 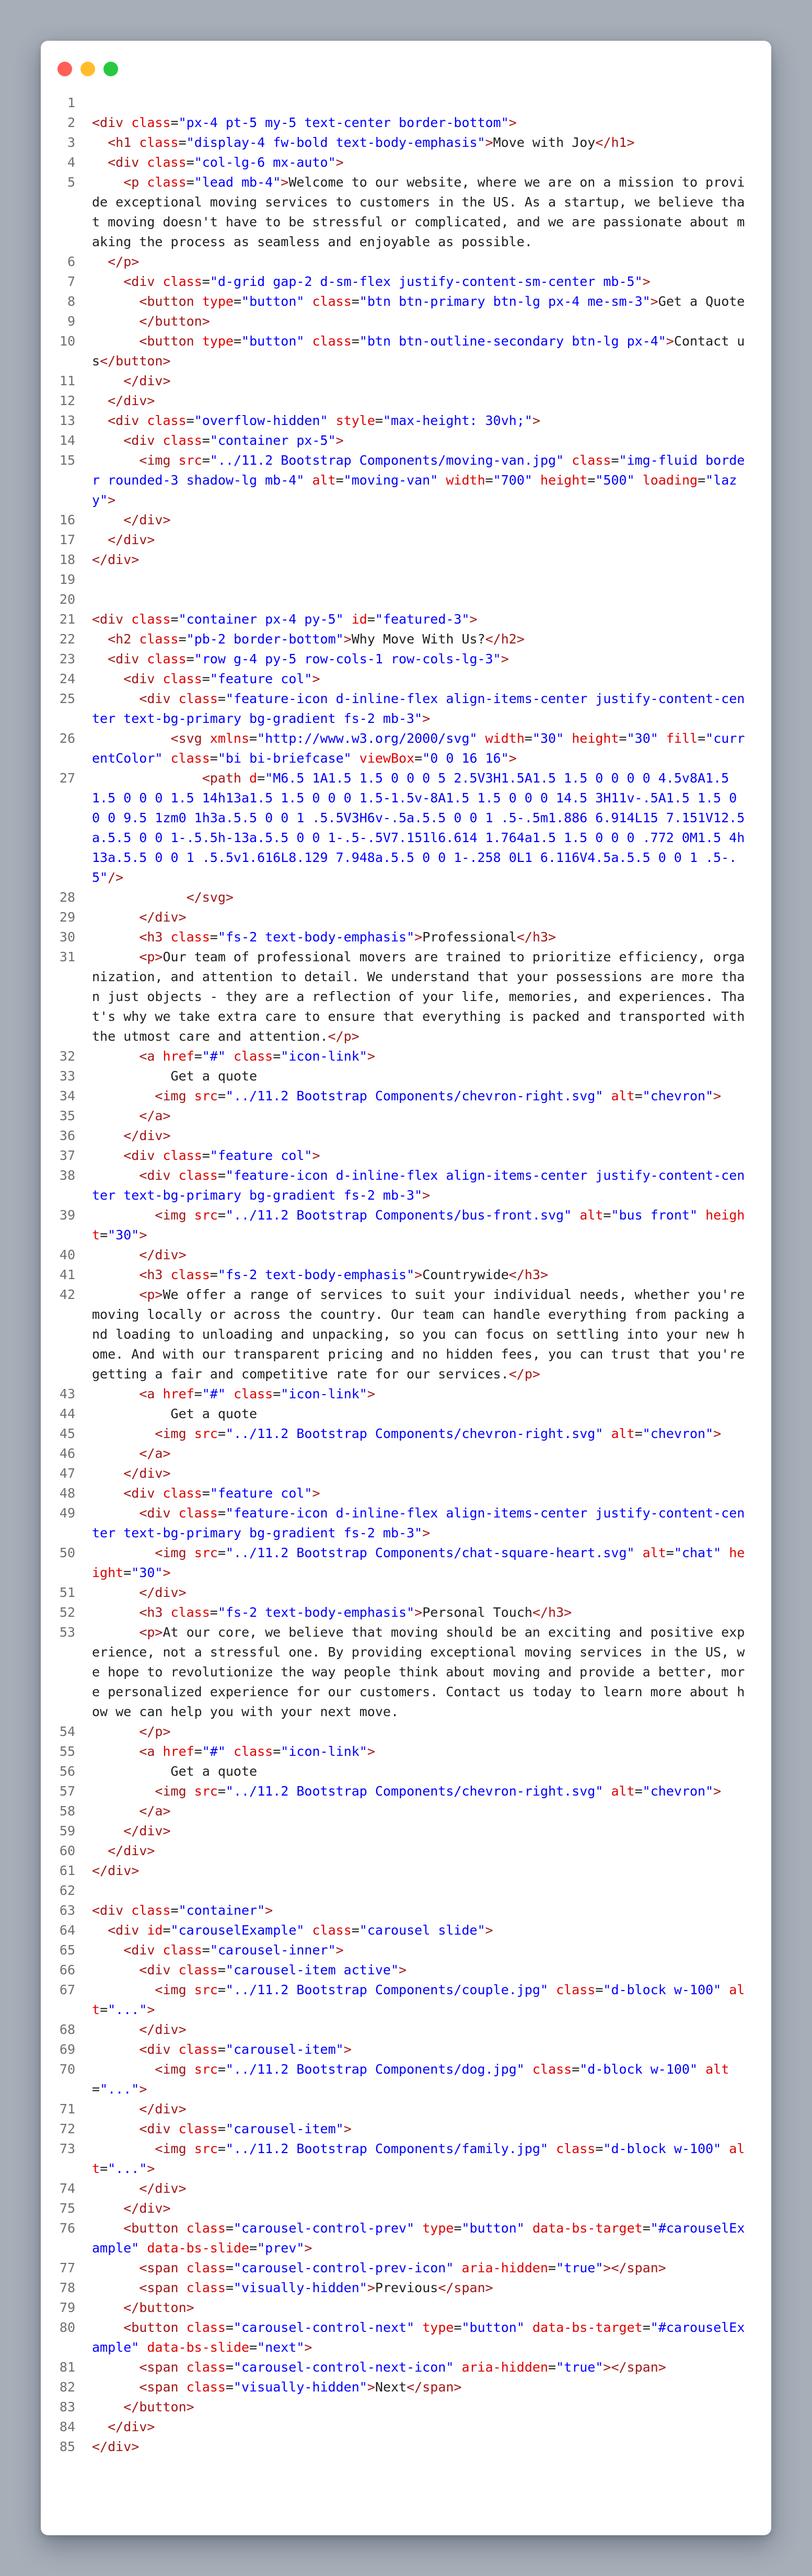 I want to click on code-token: "pb-2 border-bottom", so click(x=265, y=639).